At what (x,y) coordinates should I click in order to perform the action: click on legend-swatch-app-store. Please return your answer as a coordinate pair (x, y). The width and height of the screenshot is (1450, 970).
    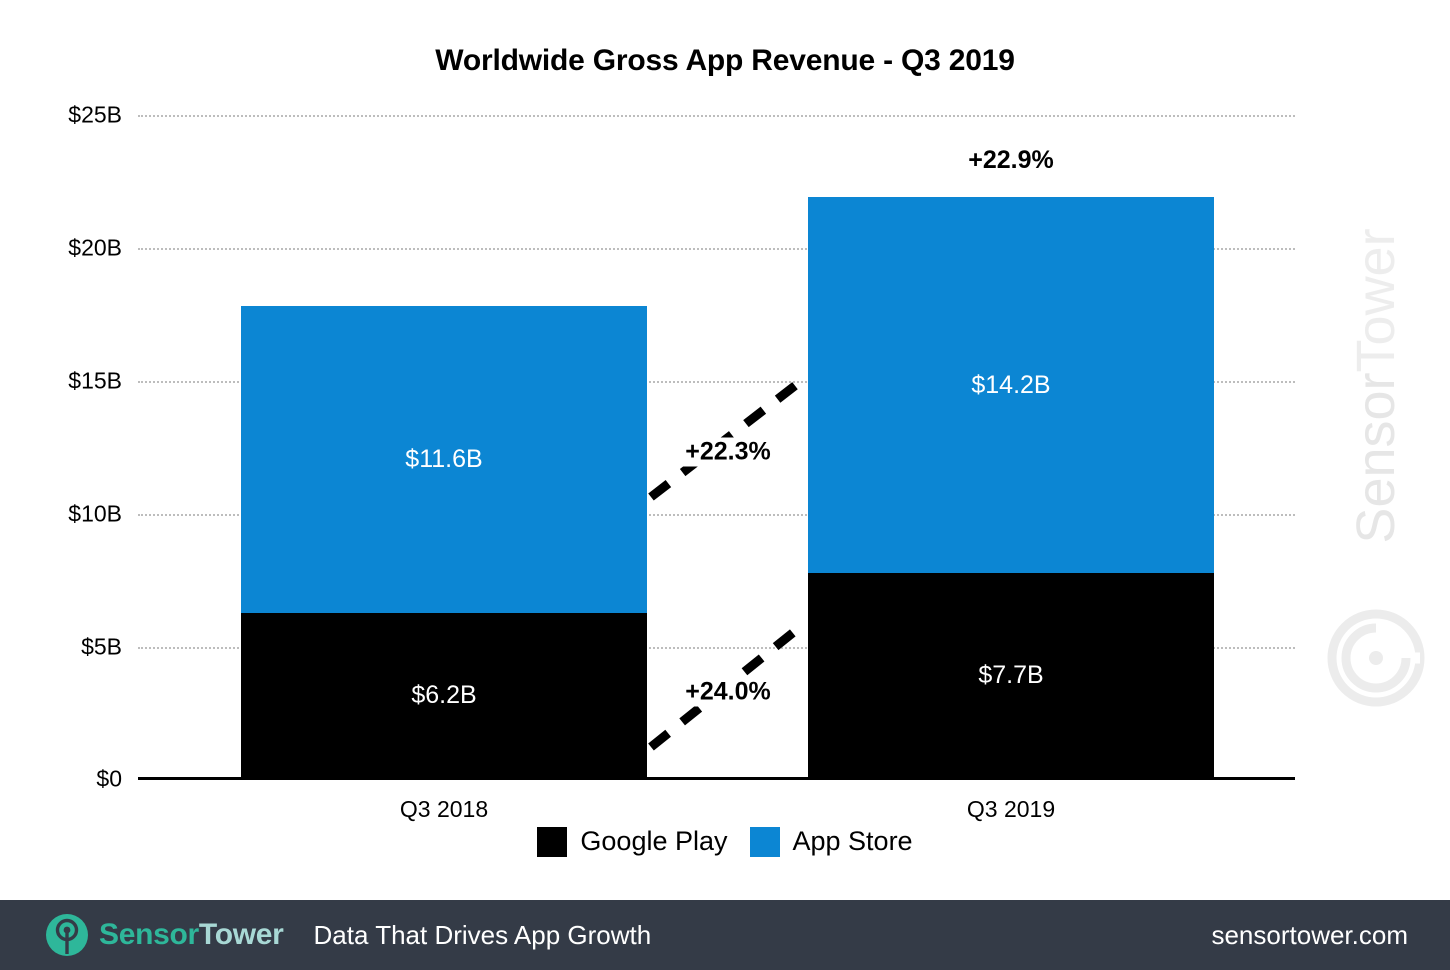
    Looking at the image, I should click on (764, 841).